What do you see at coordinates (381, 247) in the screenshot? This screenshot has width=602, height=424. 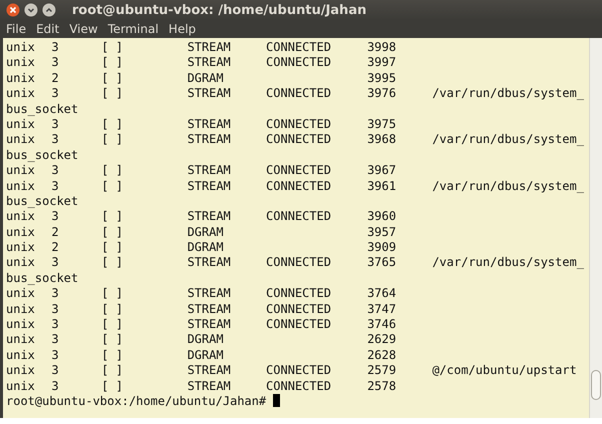 I see `output-text: 3909` at bounding box center [381, 247].